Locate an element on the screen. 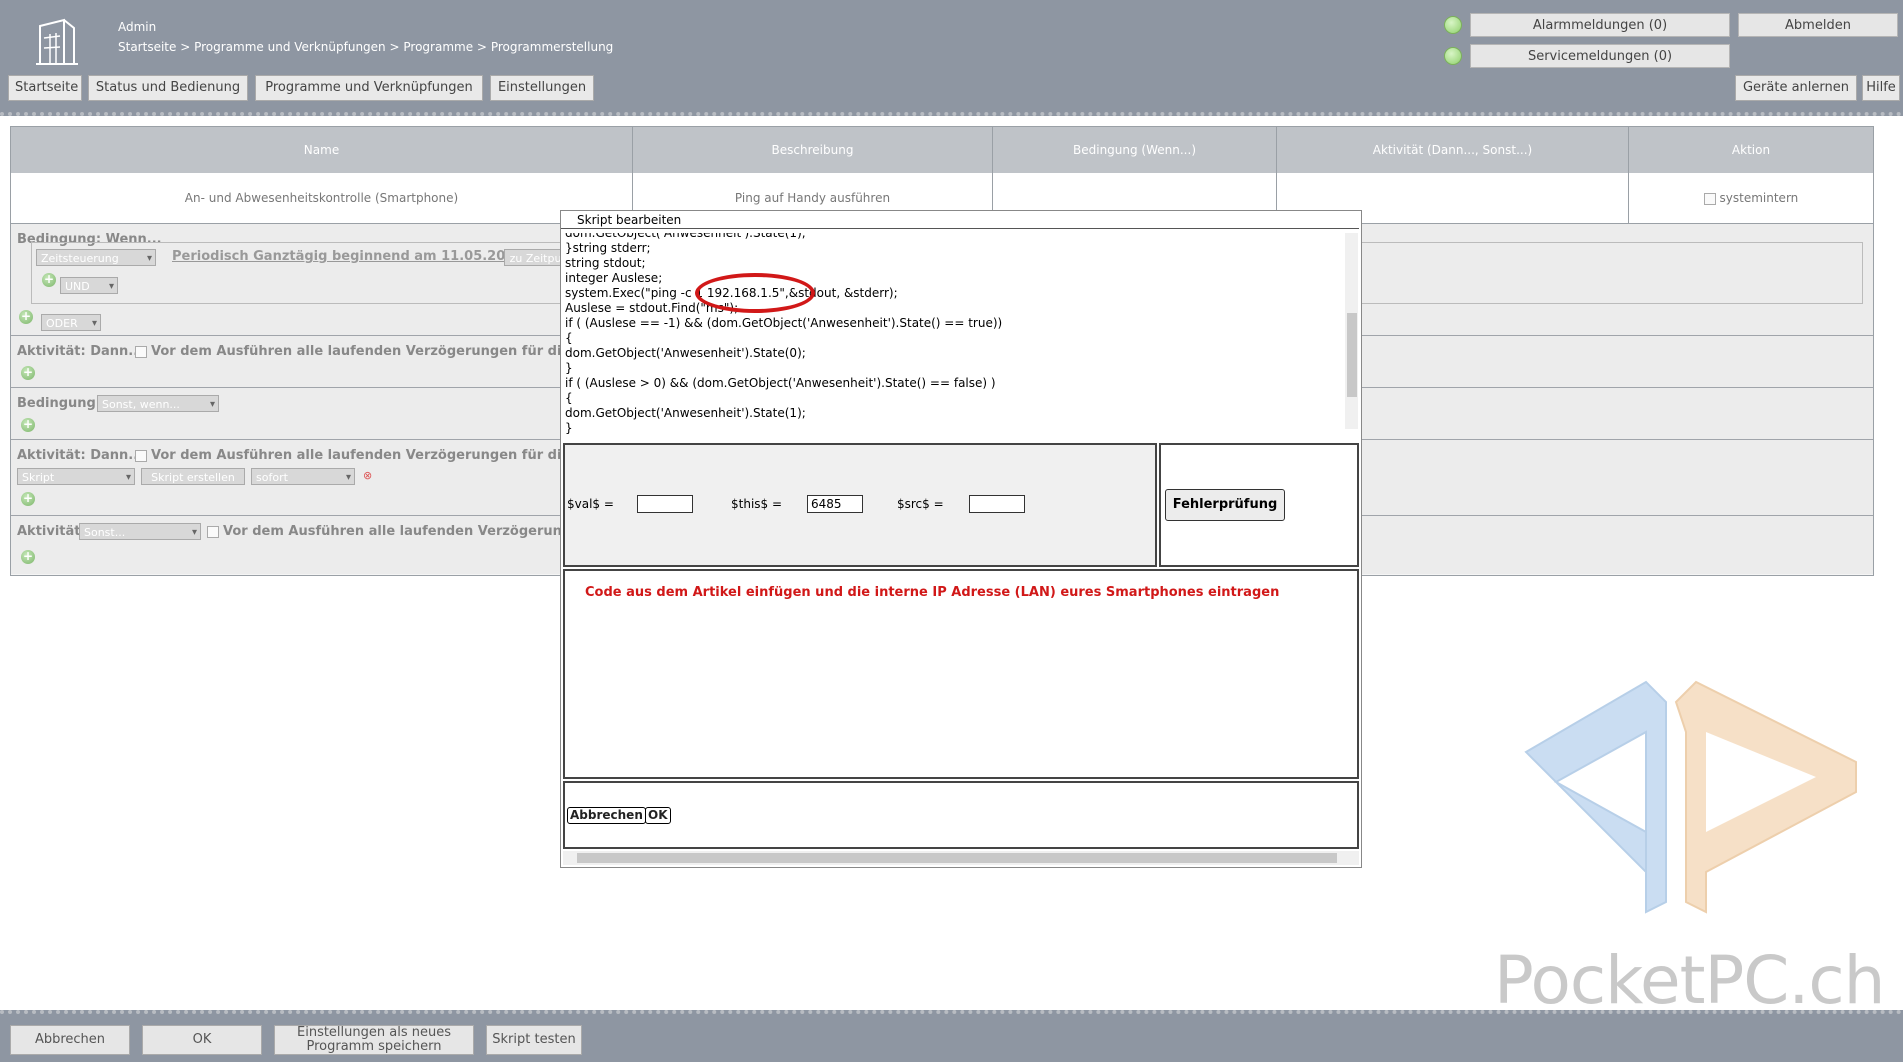 This screenshot has width=1903, height=1062. program-action-cell: systemintern is located at coordinates (1751, 198).